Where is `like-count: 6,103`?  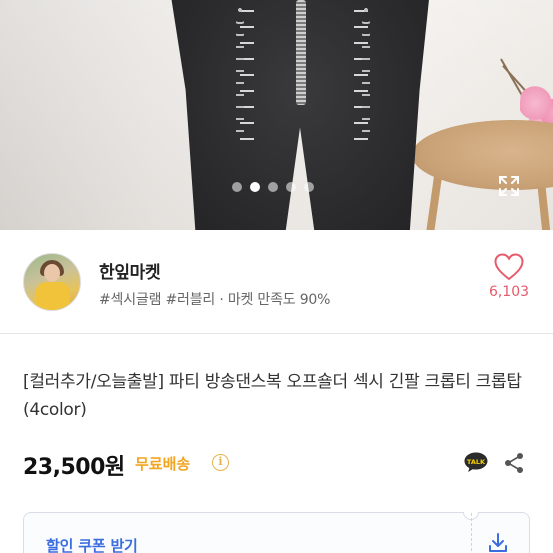
like-count: 6,103 is located at coordinates (509, 292).